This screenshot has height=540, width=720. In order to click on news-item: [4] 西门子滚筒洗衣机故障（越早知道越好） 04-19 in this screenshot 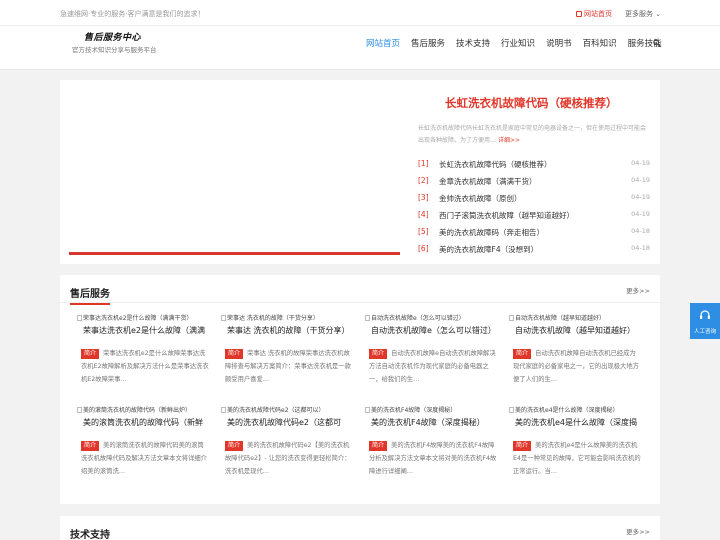, I will do `click(534, 215)`.